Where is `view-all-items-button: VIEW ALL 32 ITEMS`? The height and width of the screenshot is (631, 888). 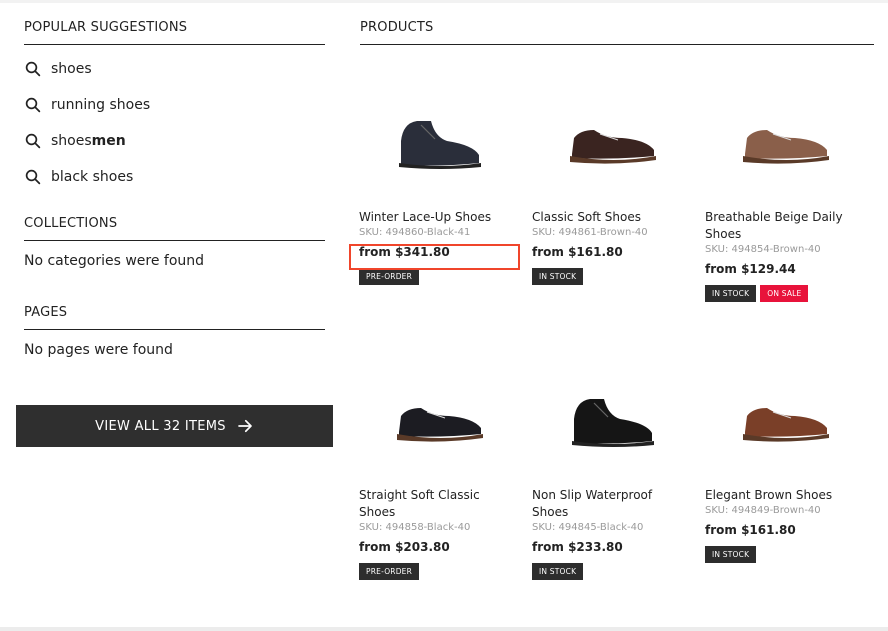
view-all-items-button: VIEW ALL 32 ITEMS is located at coordinates (174, 426).